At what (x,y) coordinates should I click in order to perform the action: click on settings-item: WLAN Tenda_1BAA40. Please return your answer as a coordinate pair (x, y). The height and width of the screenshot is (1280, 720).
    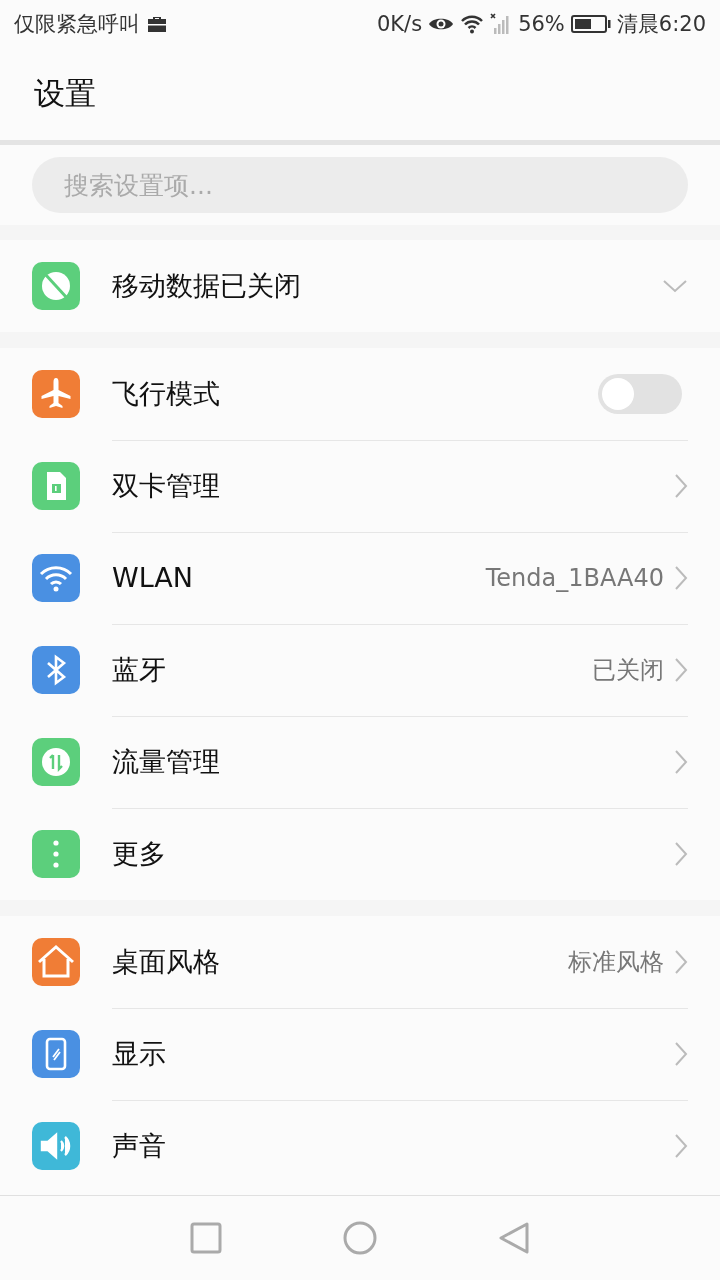
    Looking at the image, I should click on (360, 578).